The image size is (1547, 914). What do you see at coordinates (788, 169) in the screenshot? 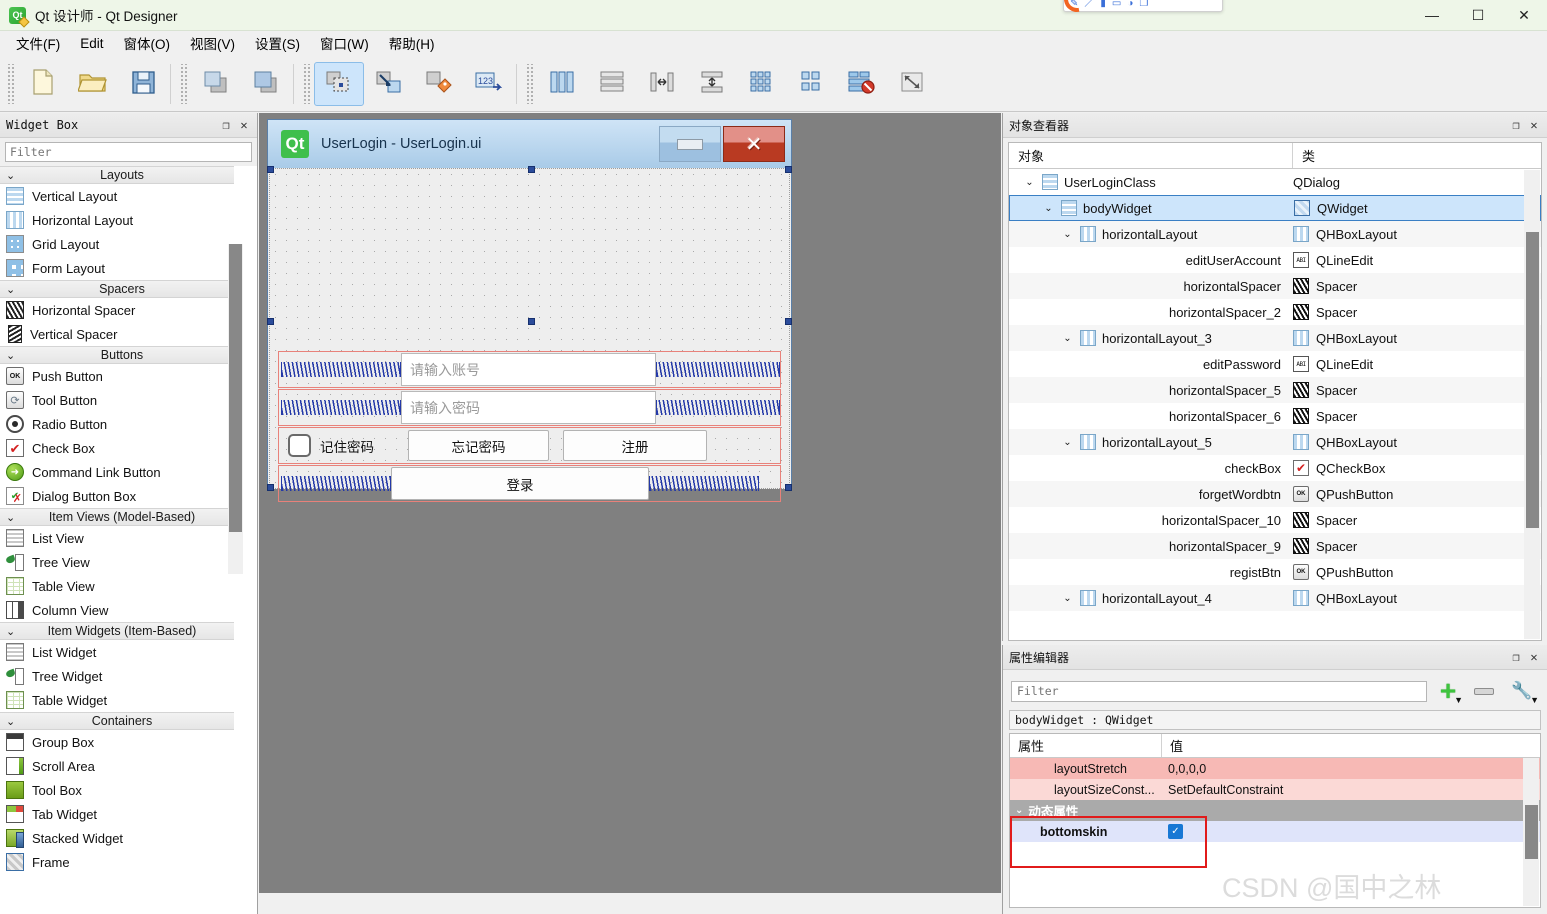
I see `selection-handle-tr` at bounding box center [788, 169].